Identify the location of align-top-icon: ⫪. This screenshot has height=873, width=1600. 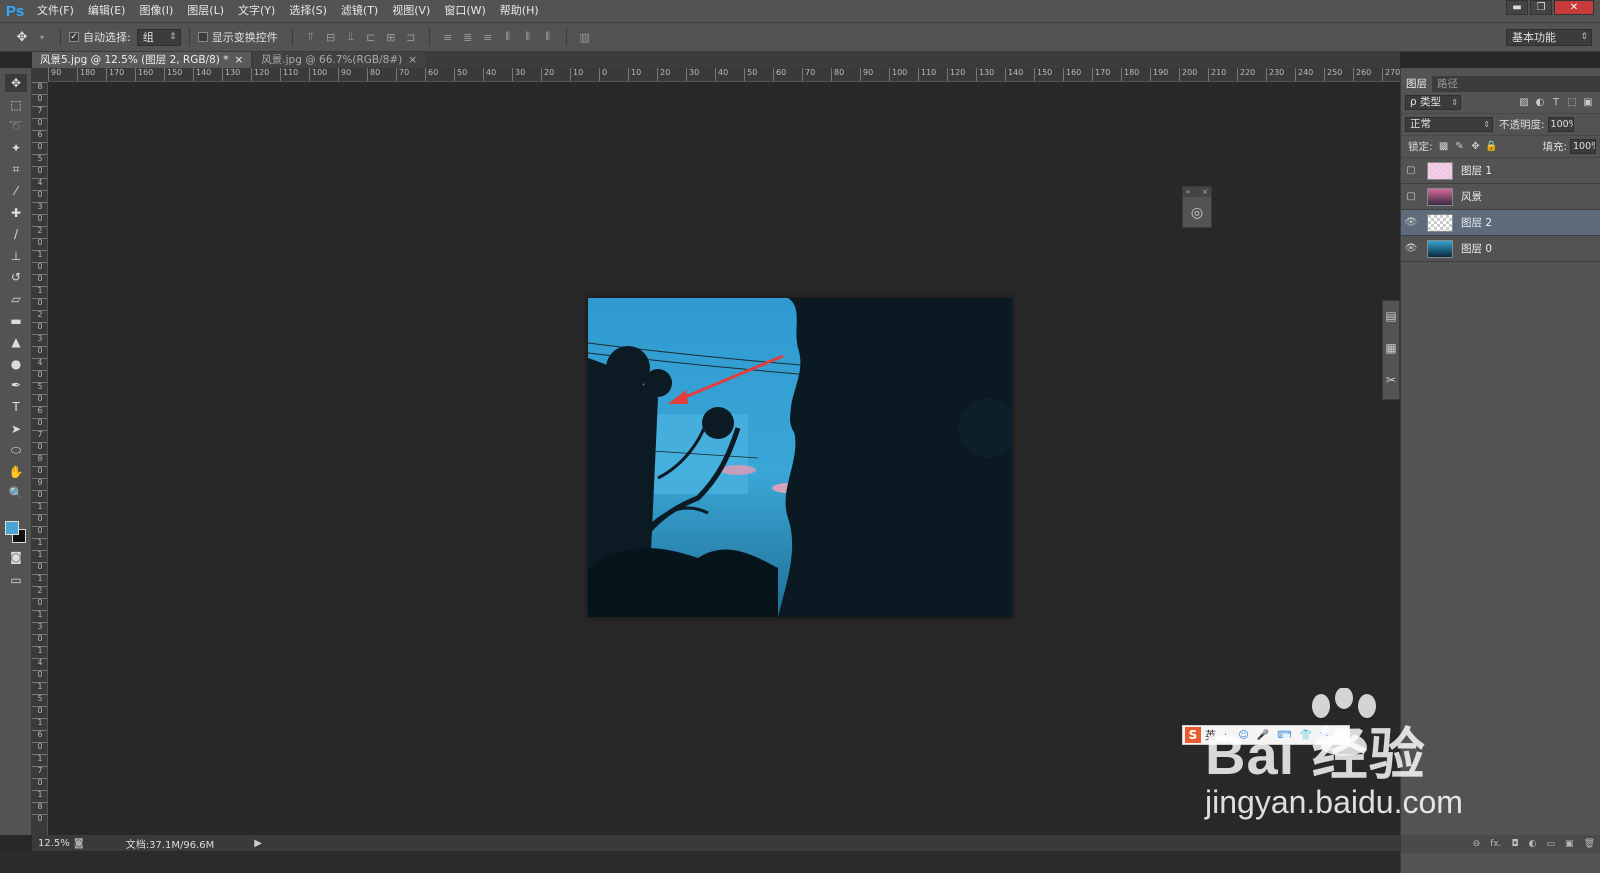
(311, 37).